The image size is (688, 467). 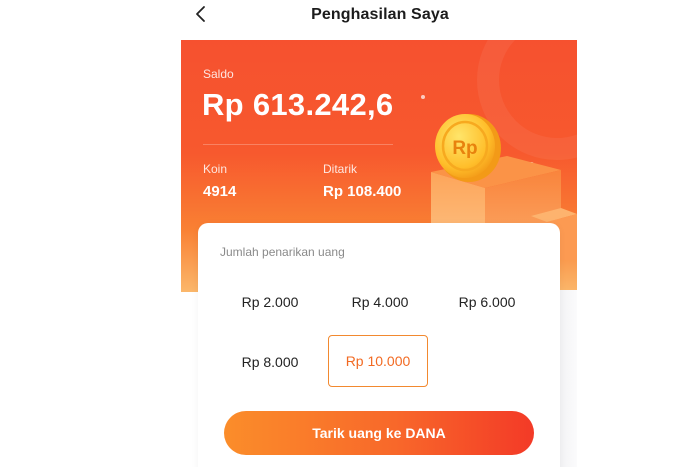 I want to click on amount-option-6000: Rp 6.000, so click(x=487, y=302).